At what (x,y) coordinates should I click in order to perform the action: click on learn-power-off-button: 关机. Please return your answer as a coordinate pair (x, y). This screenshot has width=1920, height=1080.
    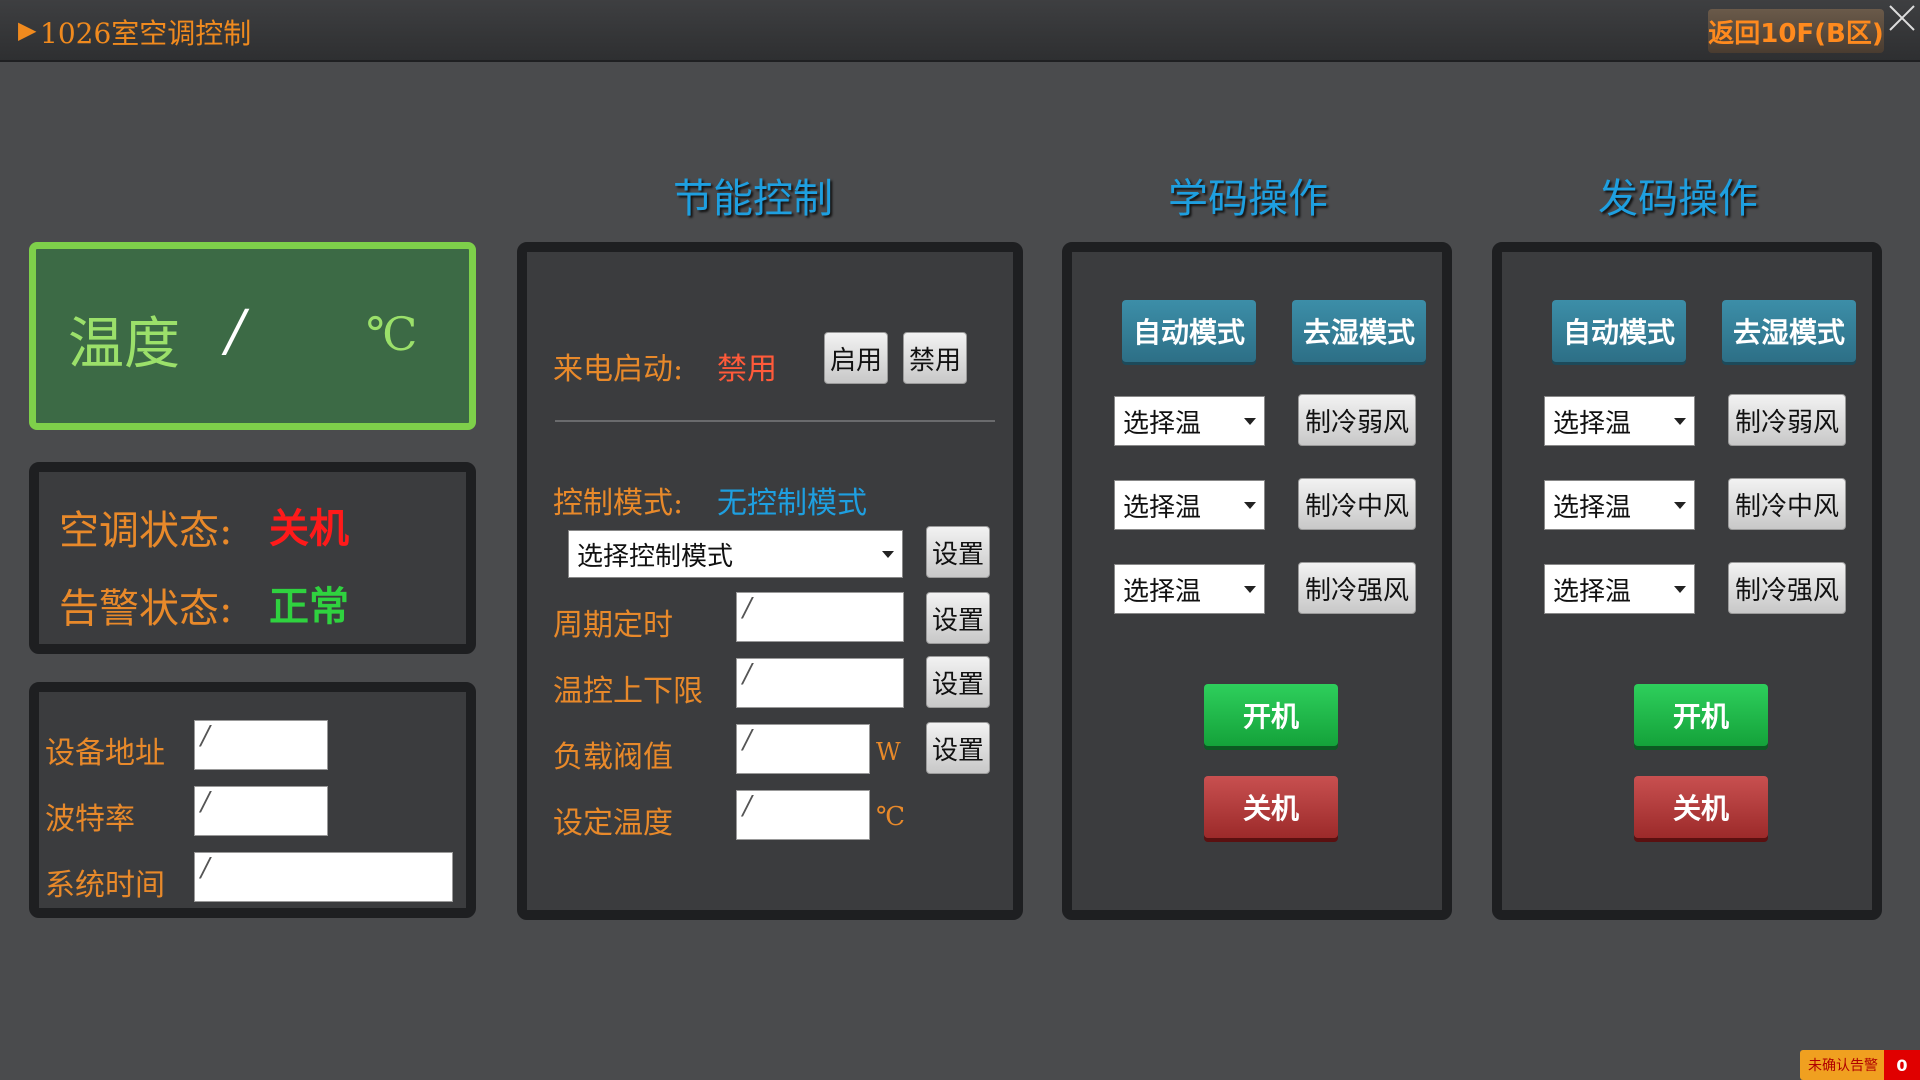
    Looking at the image, I should click on (1271, 807).